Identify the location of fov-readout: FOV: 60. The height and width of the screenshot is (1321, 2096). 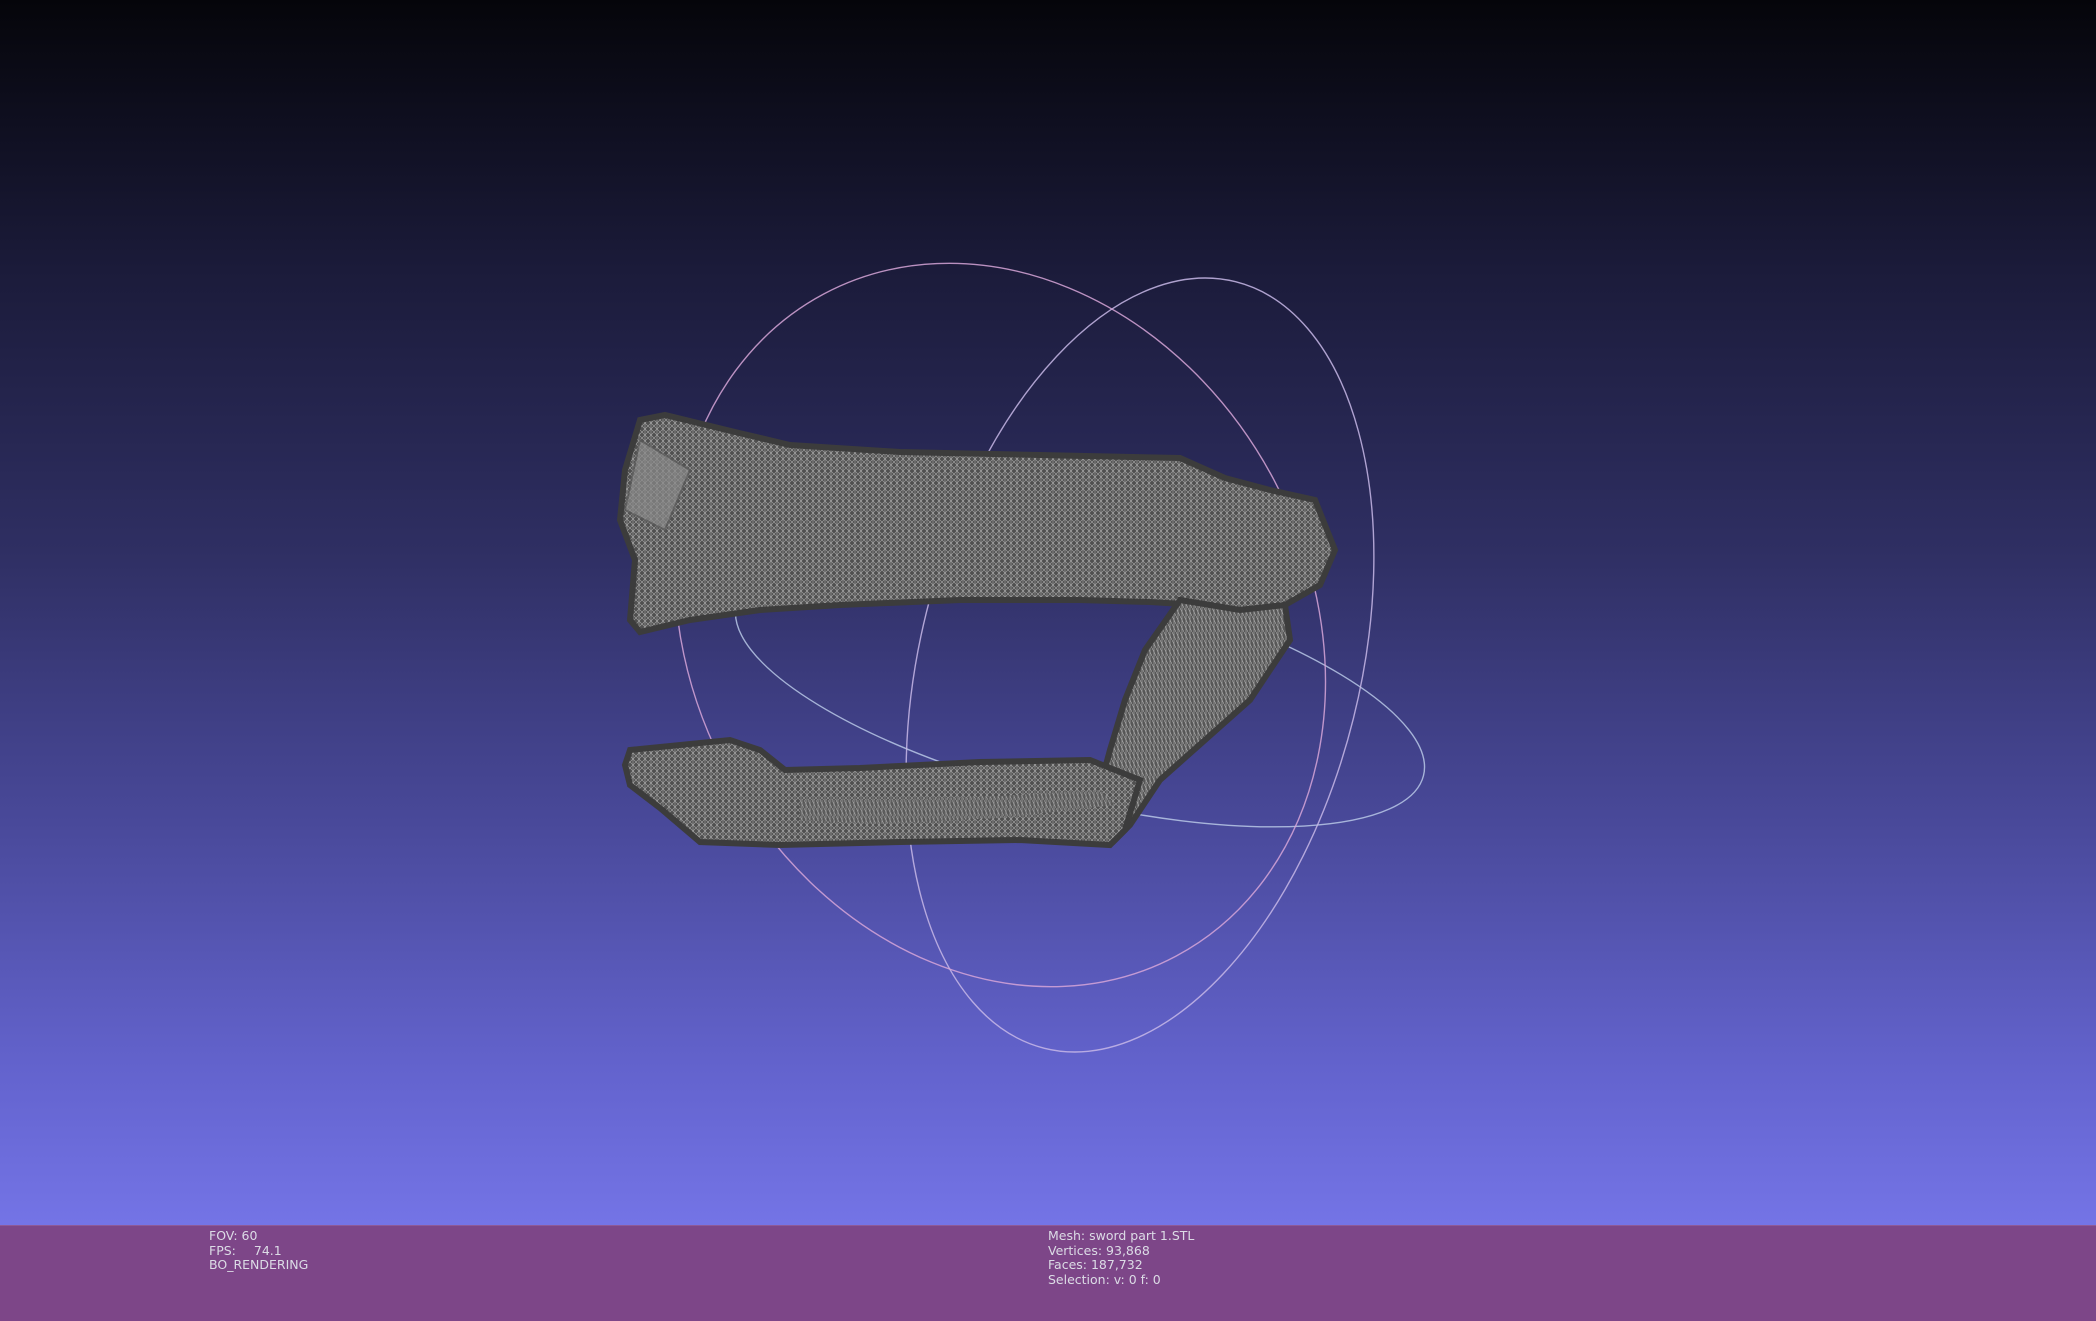
(233, 1235).